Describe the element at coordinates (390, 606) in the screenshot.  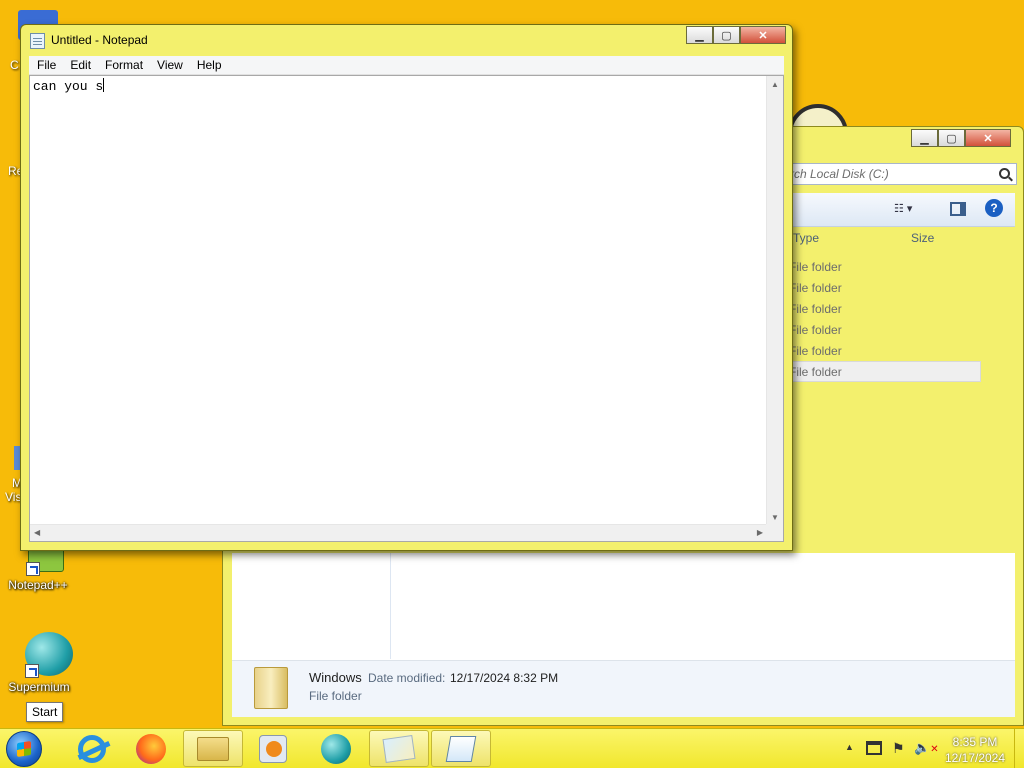
I see `nav-pane-divider` at that location.